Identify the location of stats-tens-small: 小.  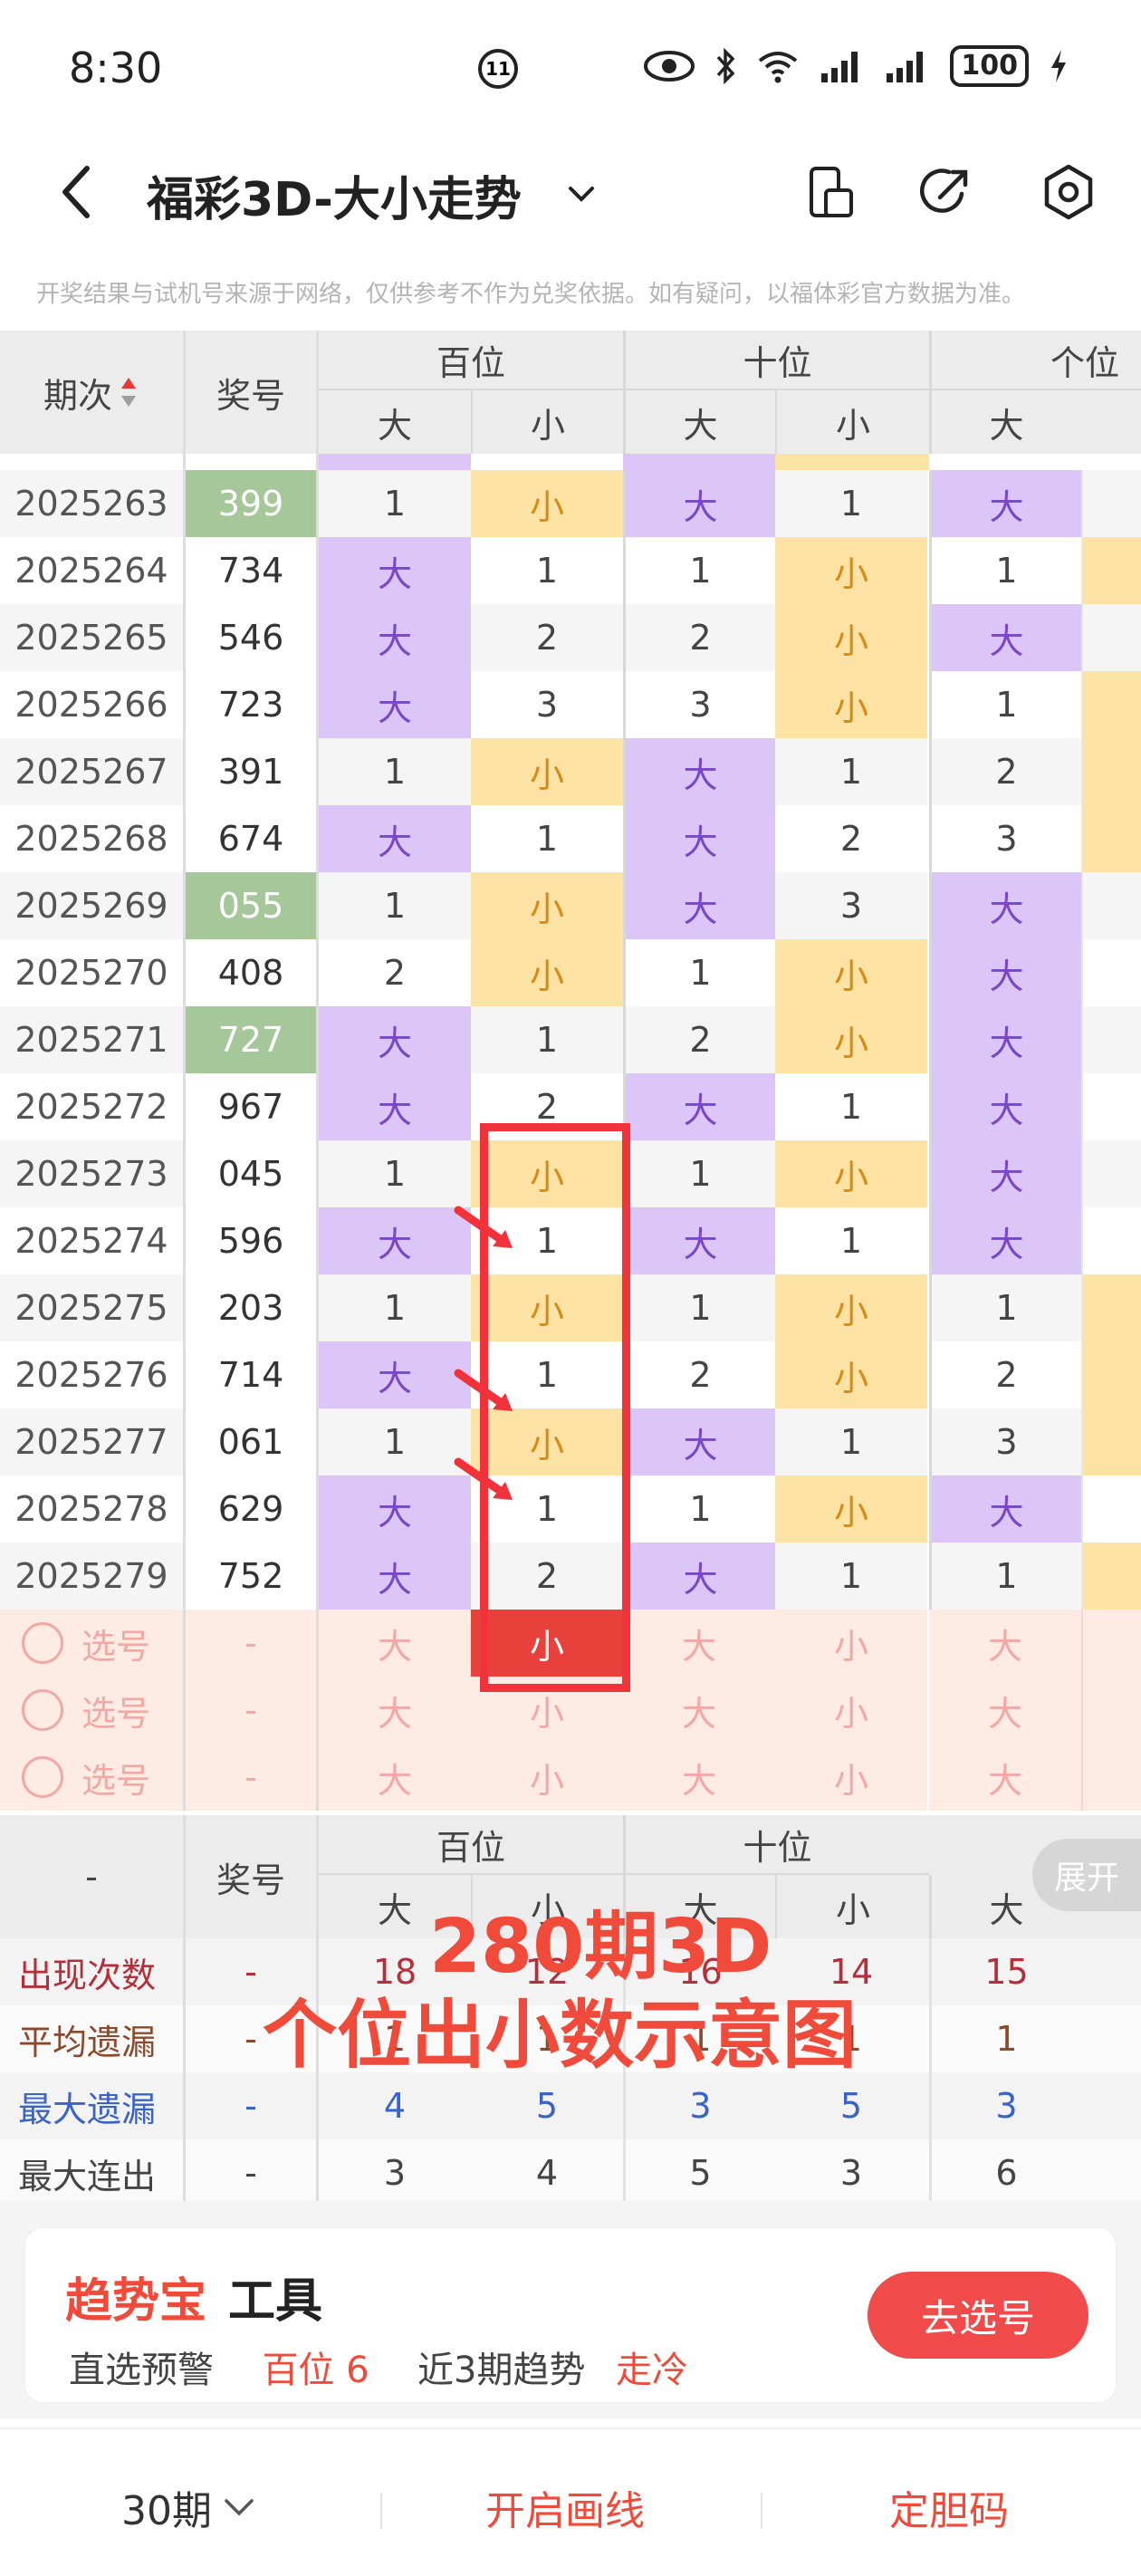
(852, 1906).